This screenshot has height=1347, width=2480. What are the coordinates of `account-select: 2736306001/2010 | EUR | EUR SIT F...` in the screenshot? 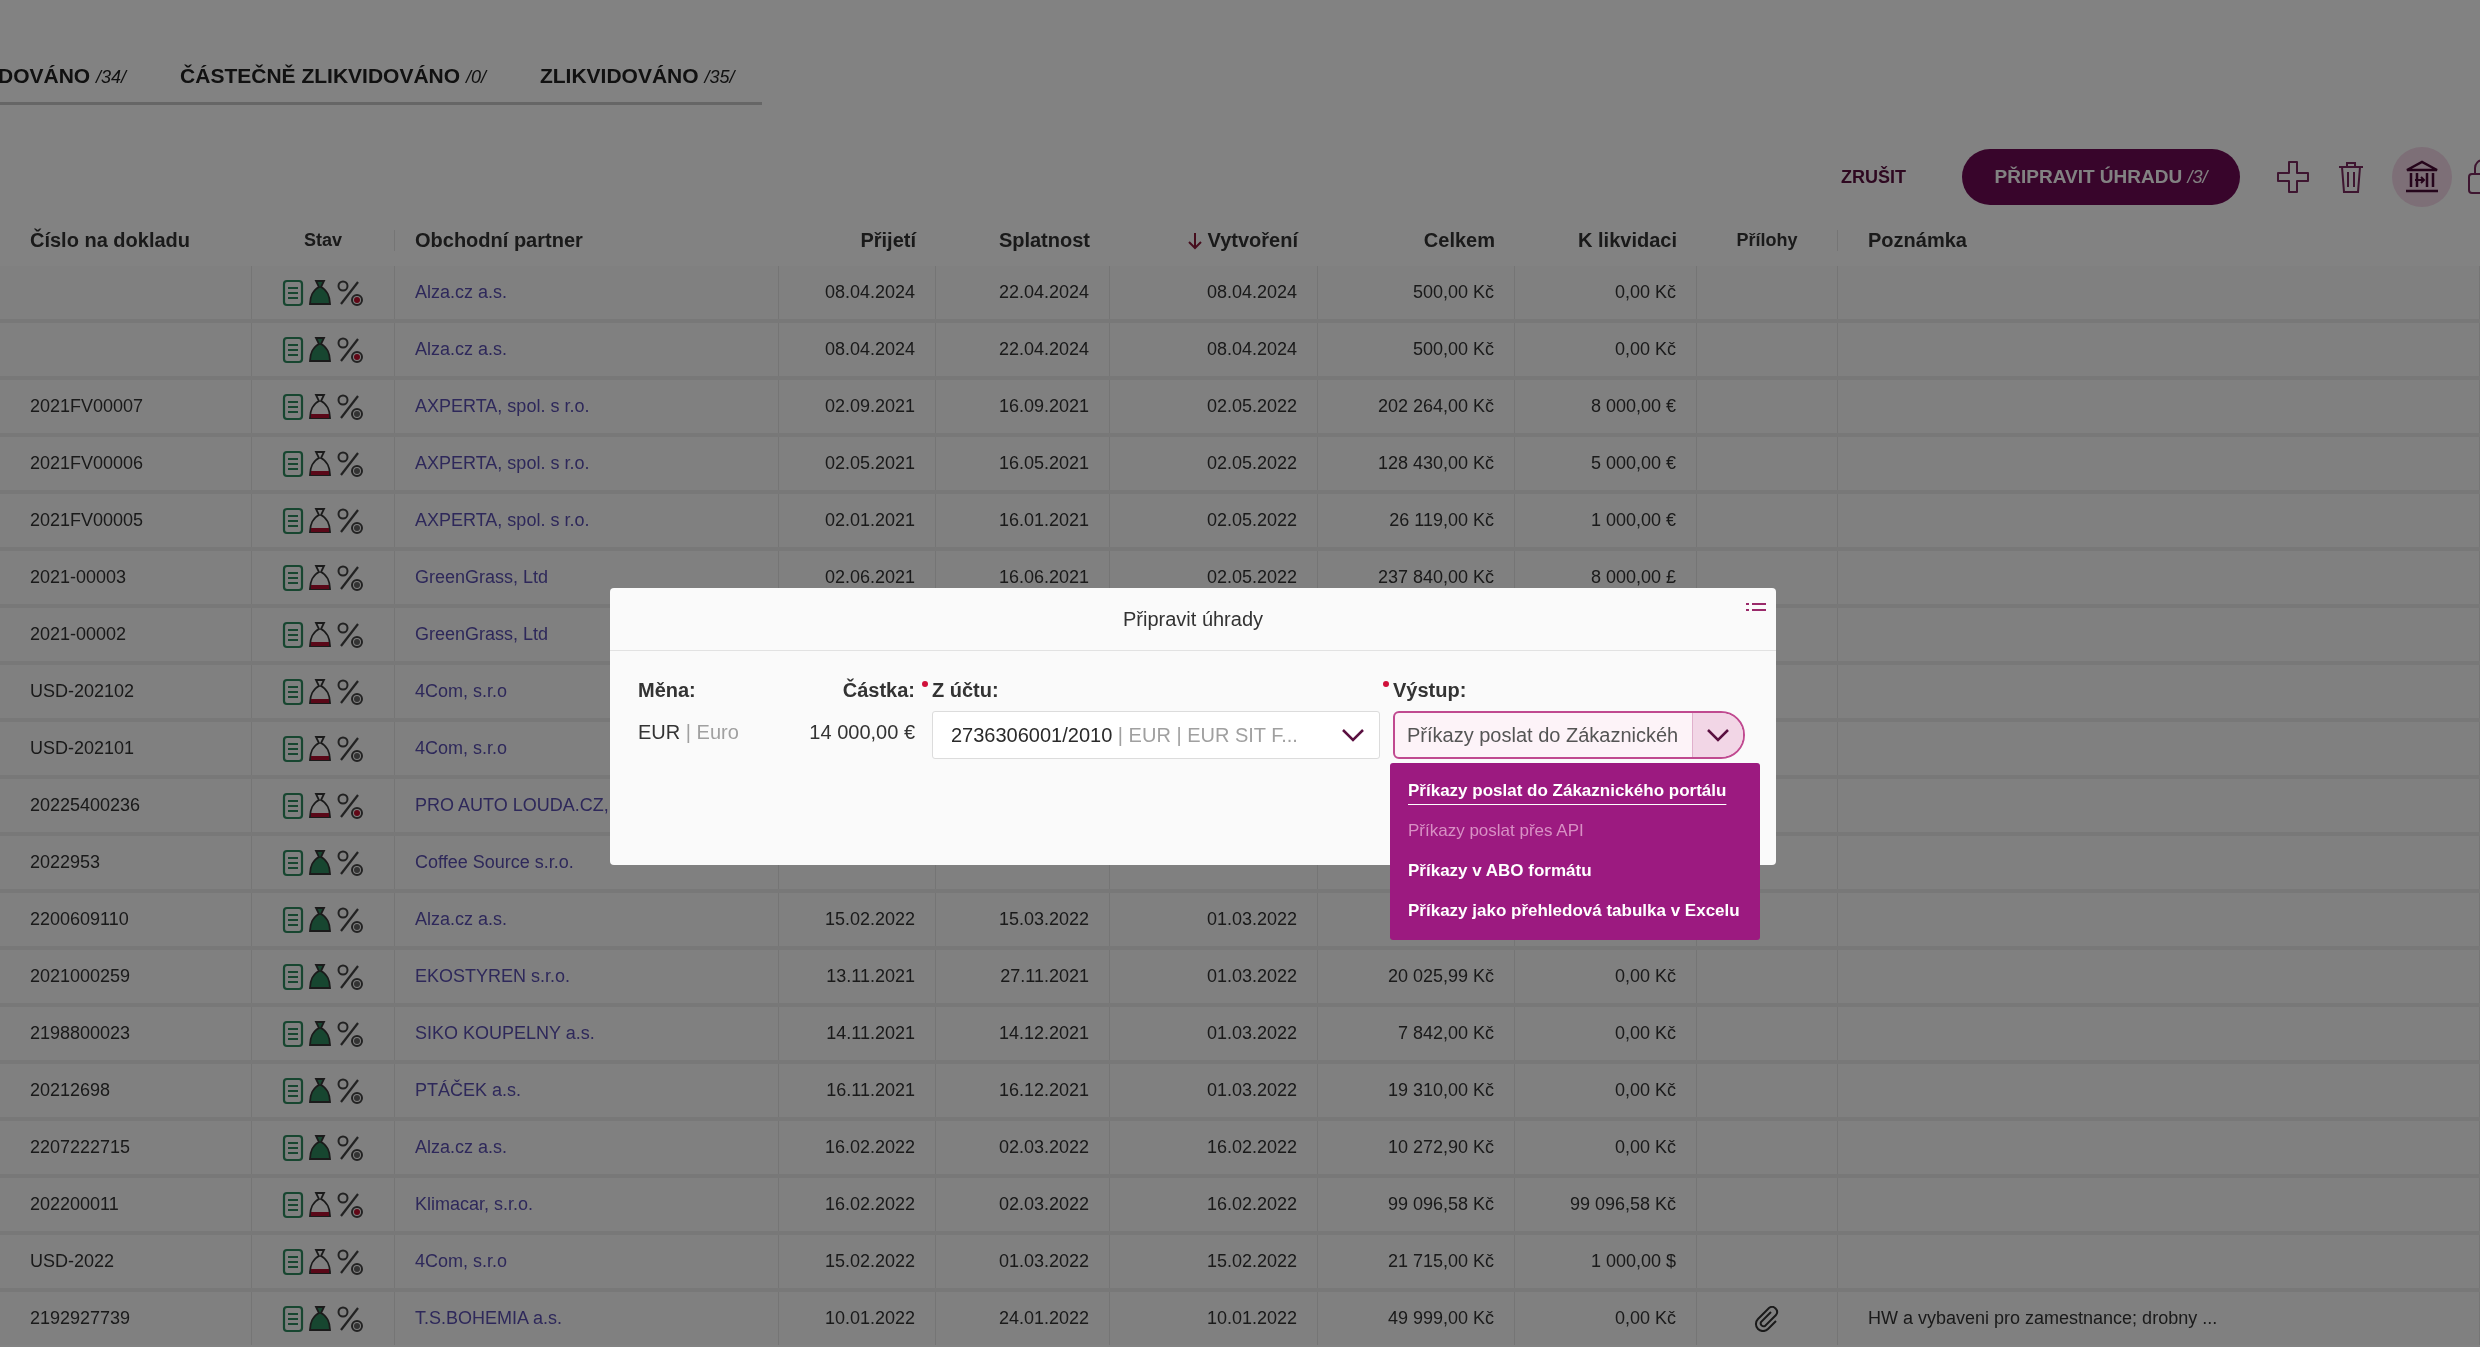 It's located at (1156, 735).